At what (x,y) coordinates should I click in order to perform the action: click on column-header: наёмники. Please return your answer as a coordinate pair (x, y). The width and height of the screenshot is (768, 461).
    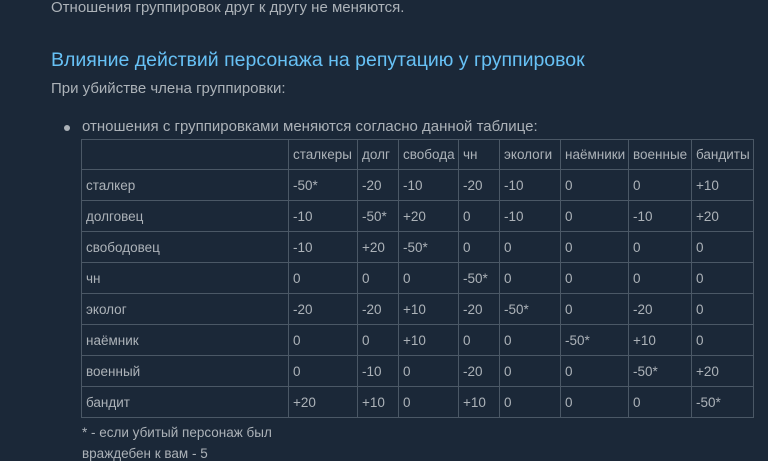
    Looking at the image, I should click on (594, 154).